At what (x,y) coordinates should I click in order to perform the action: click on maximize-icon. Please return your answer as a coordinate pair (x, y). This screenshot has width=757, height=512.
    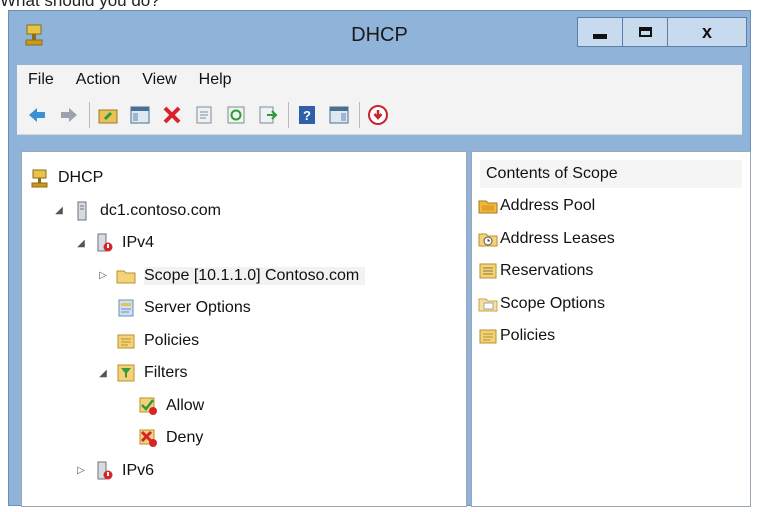
    Looking at the image, I should click on (645, 32).